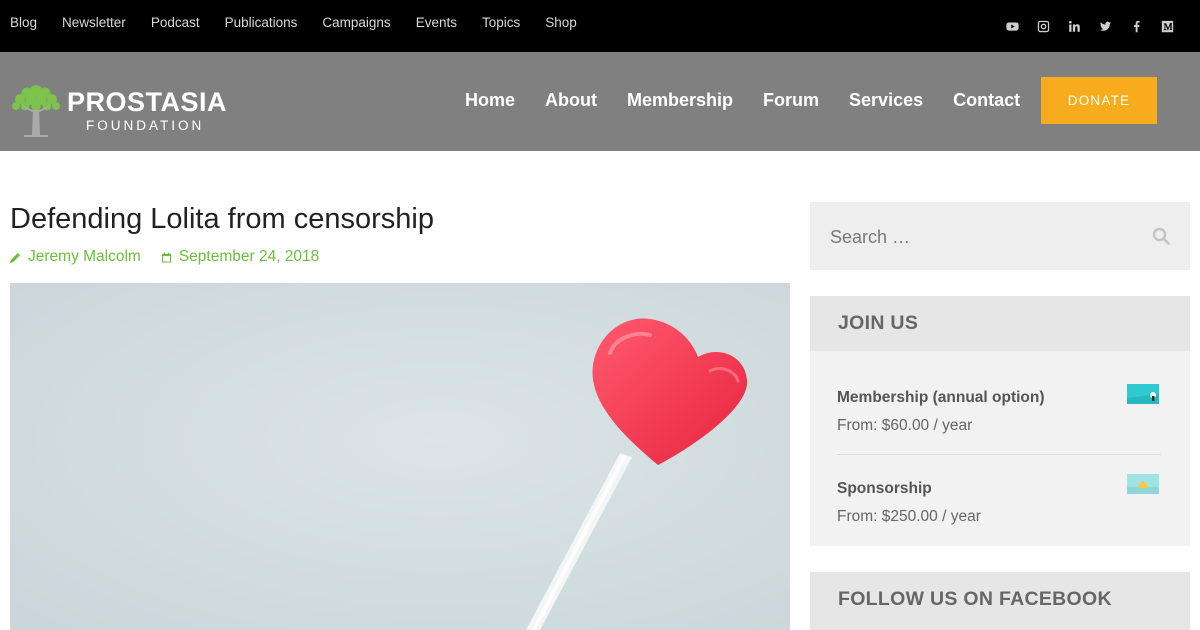  What do you see at coordinates (999, 454) in the screenshot?
I see `divider` at bounding box center [999, 454].